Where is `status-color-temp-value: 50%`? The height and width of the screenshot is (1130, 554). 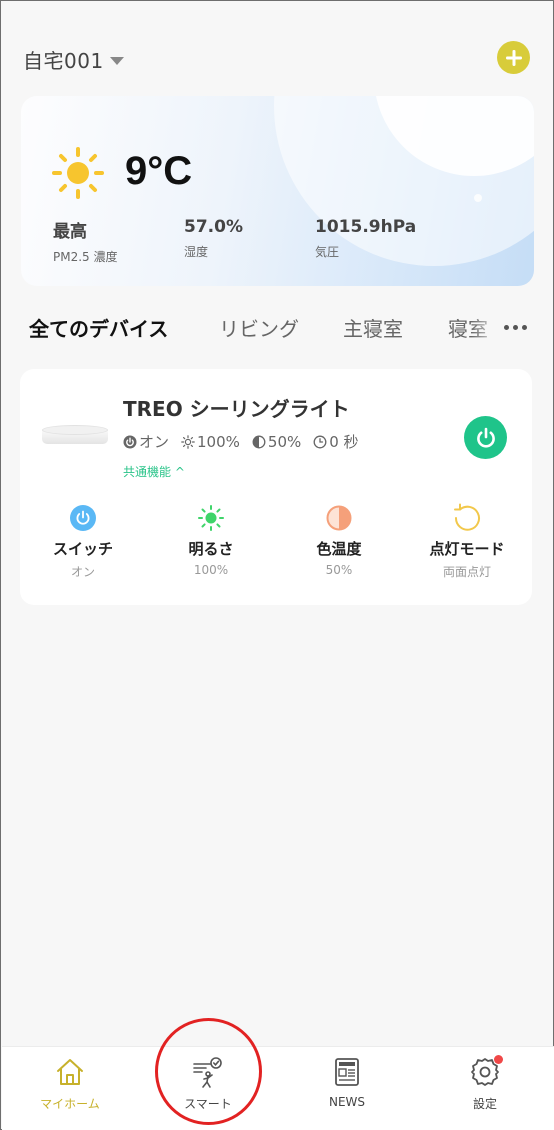
status-color-temp-value: 50% is located at coordinates (284, 441).